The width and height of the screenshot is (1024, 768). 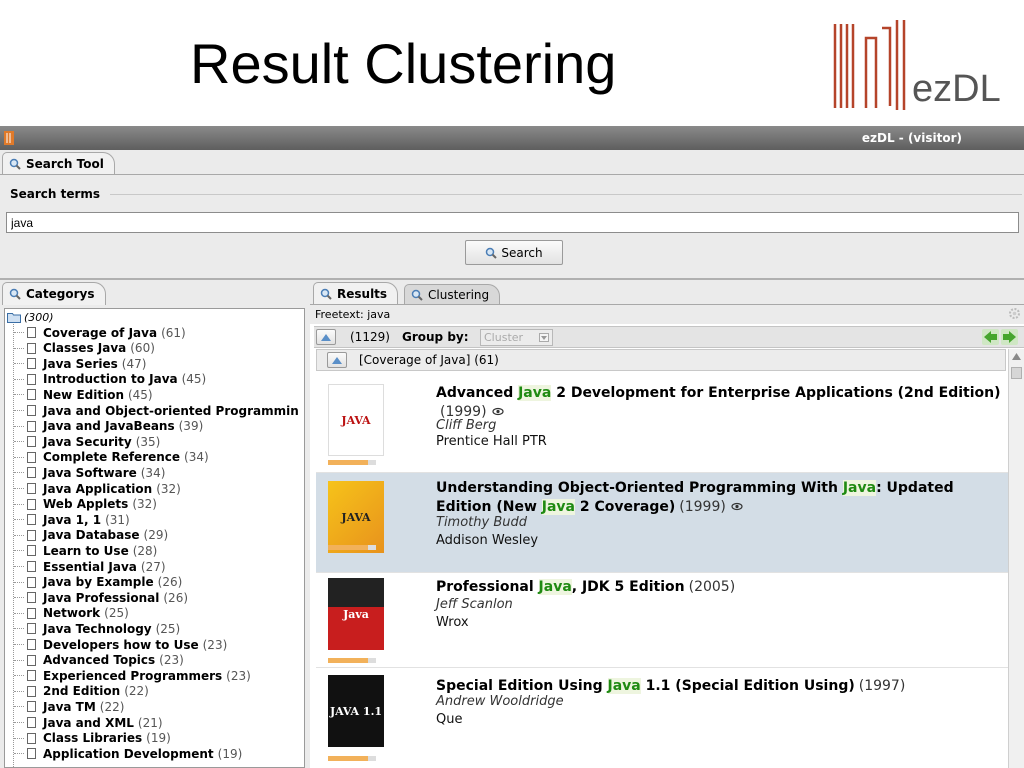 What do you see at coordinates (98, 582) in the screenshot?
I see `category-item: Java by Example (26)` at bounding box center [98, 582].